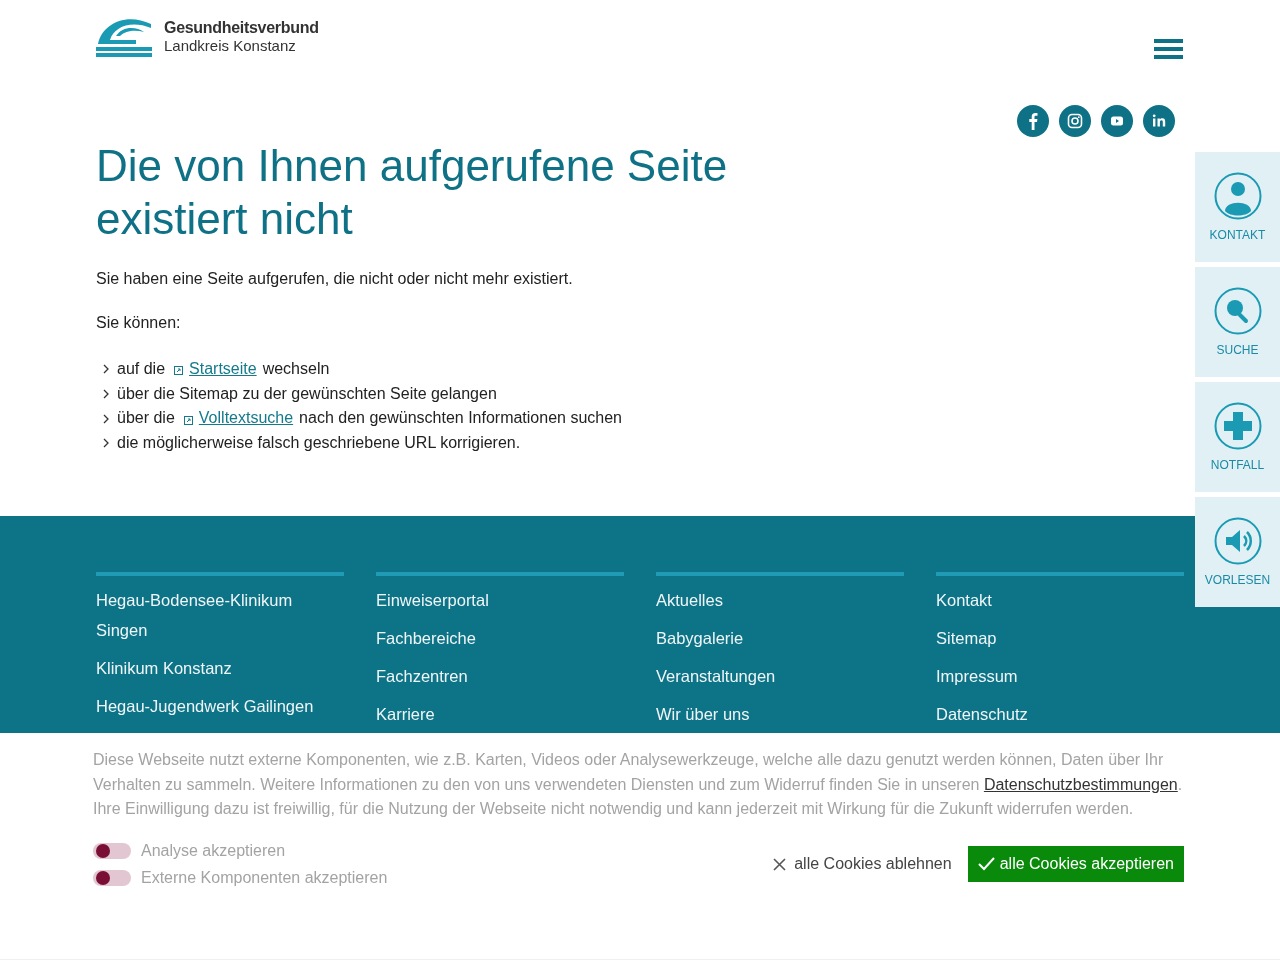 Image resolution: width=1280 pixels, height=960 pixels. I want to click on side-tab: NOTFALL, so click(1237, 437).